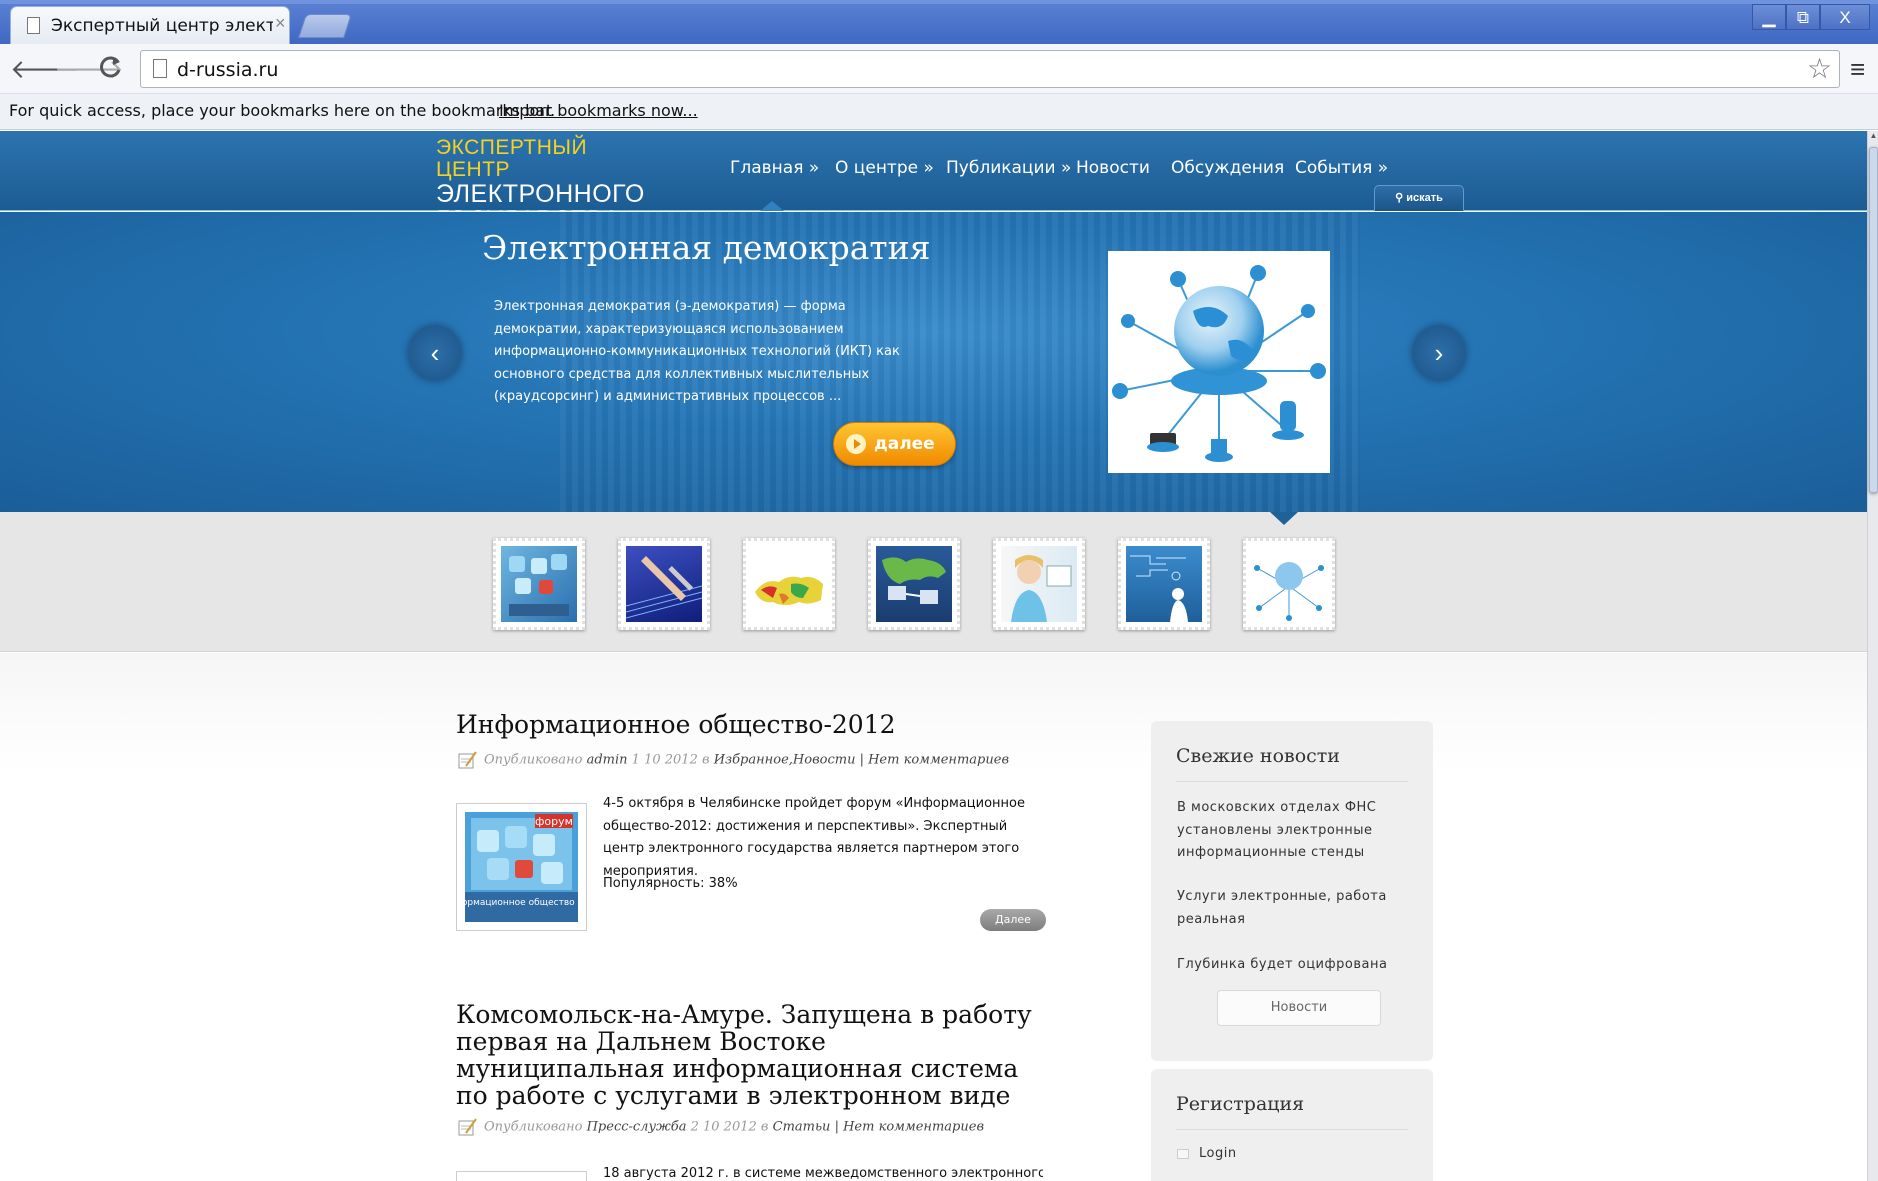 The height and width of the screenshot is (1181, 1878). I want to click on widget-title: Свежие новости, so click(1258, 756).